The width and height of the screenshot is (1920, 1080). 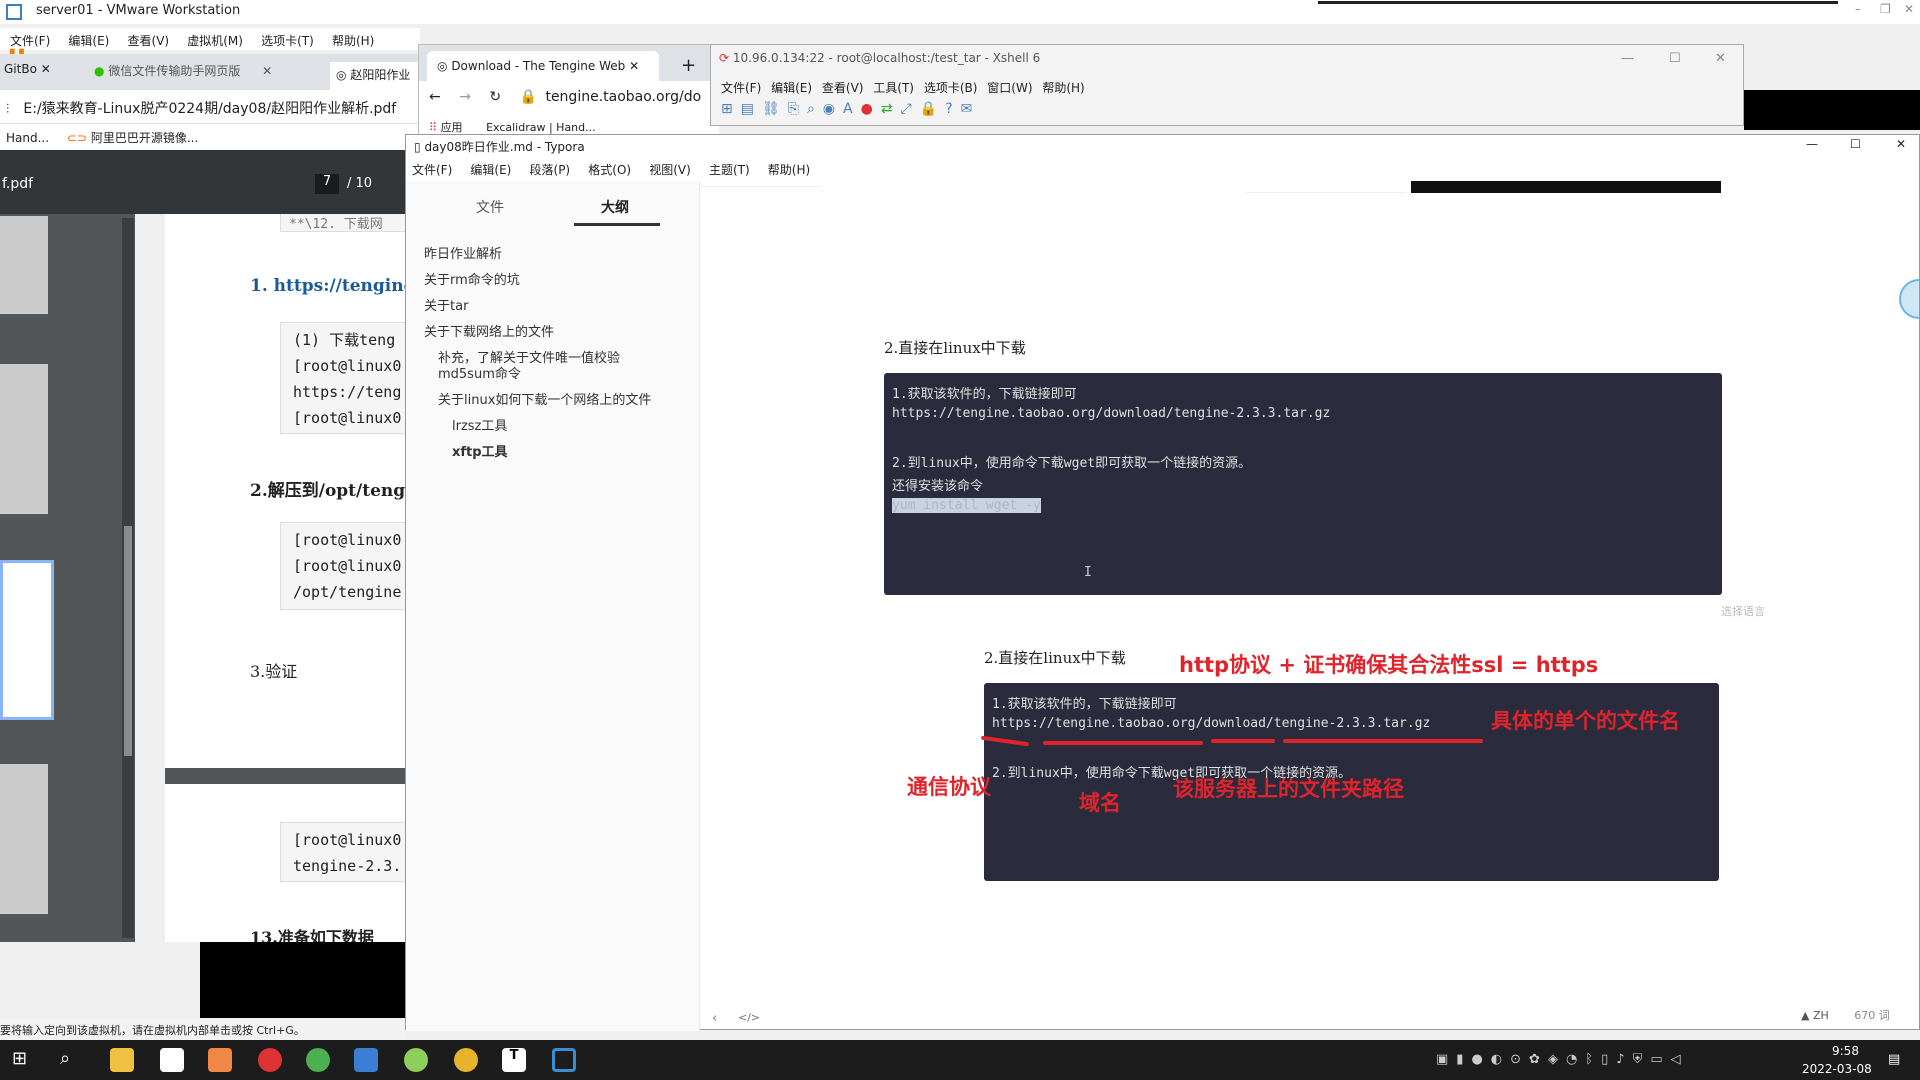 What do you see at coordinates (490, 207) in the screenshot?
I see `tab-files: 文件` at bounding box center [490, 207].